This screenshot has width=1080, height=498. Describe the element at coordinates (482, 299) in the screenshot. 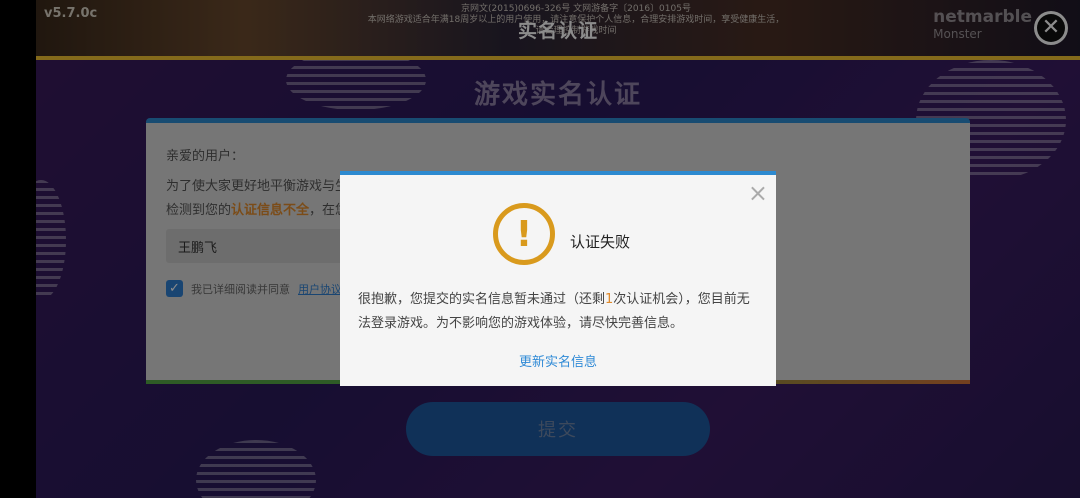

I see `message-part-1: 很抱歉，您提交的实名信息暂未通过（还剩` at that location.